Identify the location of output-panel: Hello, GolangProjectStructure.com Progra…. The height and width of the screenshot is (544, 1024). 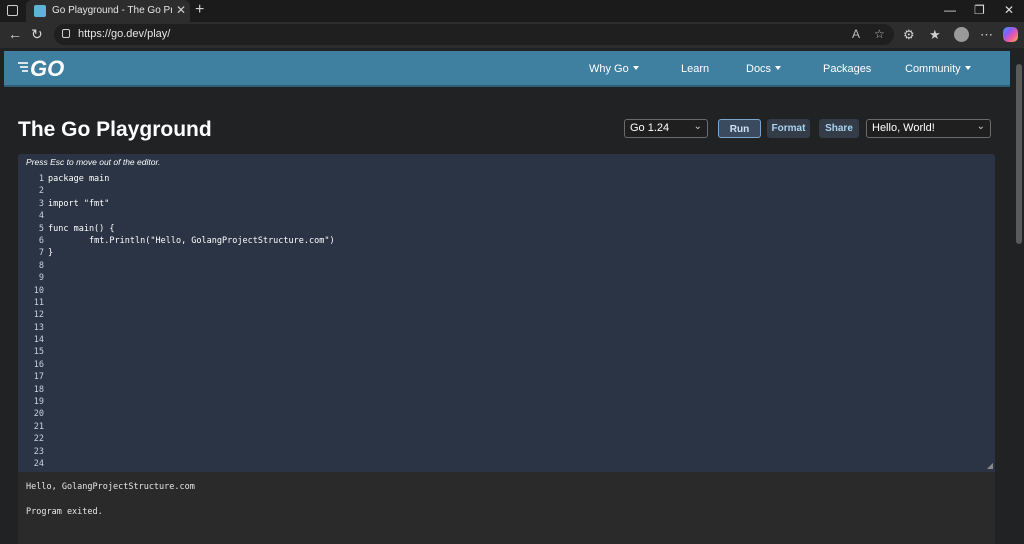
(506, 508).